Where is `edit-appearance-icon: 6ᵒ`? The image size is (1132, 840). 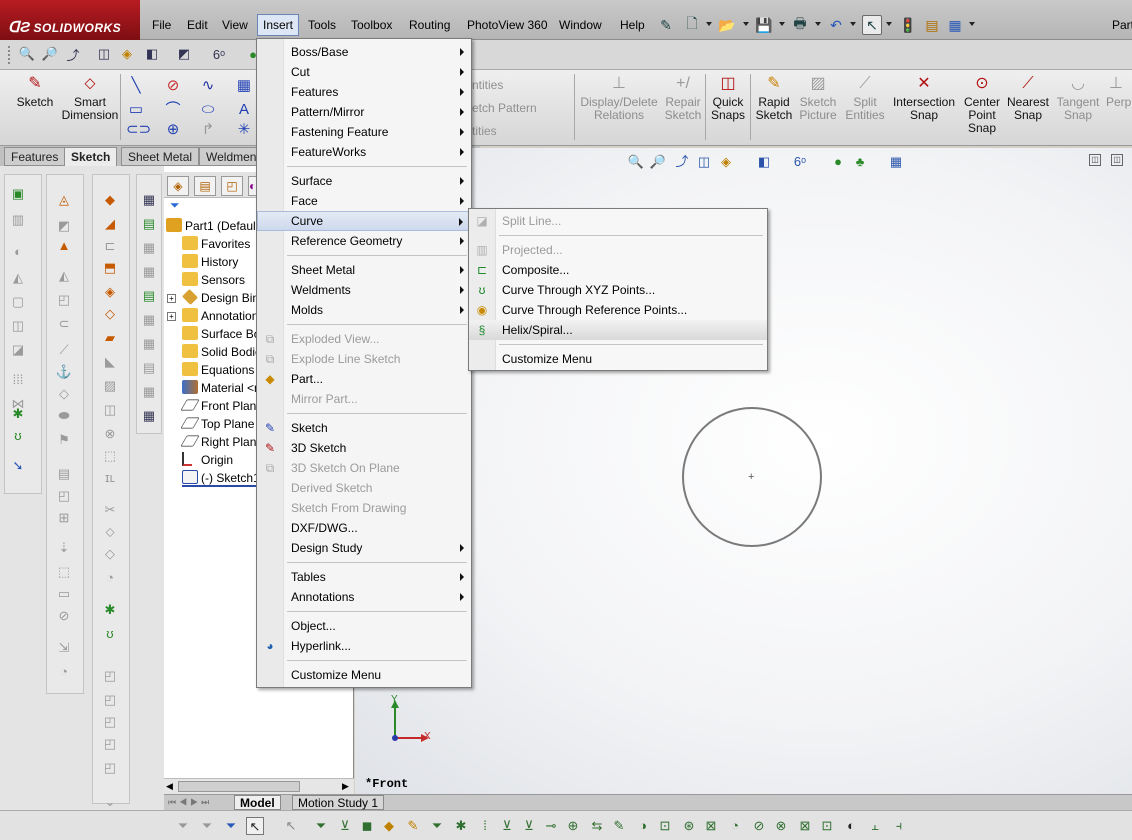
edit-appearance-icon: 6ᵒ is located at coordinates (219, 54).